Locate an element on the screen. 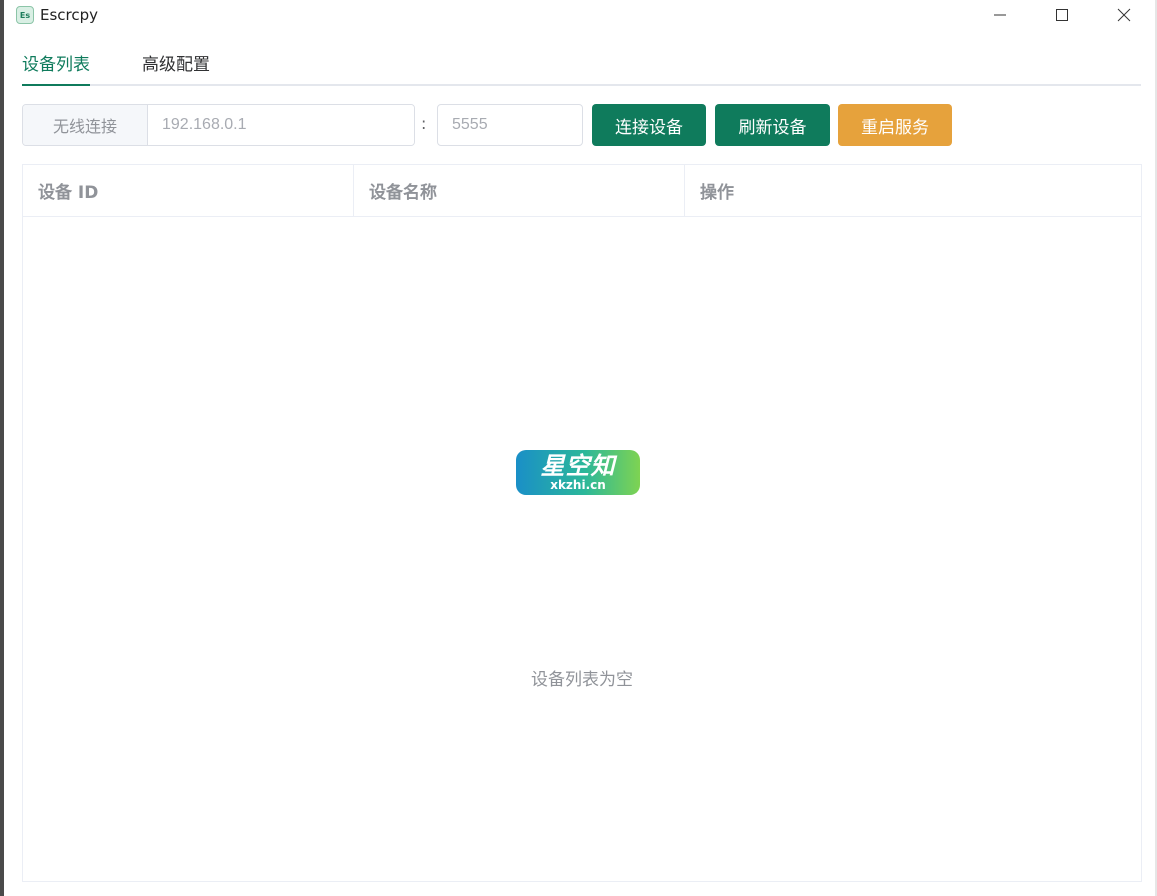  column-header-device-id: 设备 ID is located at coordinates (188, 190).